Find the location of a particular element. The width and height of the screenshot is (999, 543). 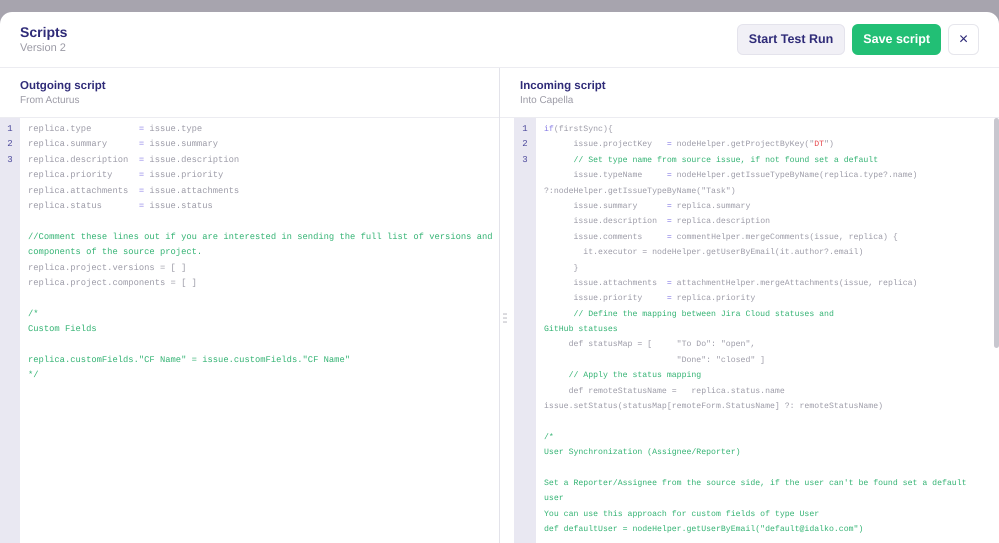

code-line: it.executor = nodeHelper.getUserByEmail(it.author?.email) is located at coordinates (723, 253).